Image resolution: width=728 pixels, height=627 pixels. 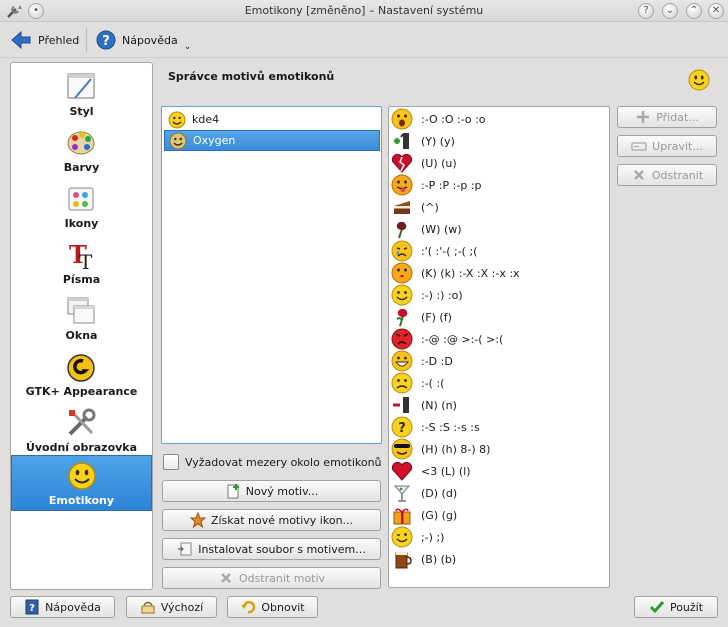 I want to click on emoticon-text: ;-) ;), so click(x=433, y=537).